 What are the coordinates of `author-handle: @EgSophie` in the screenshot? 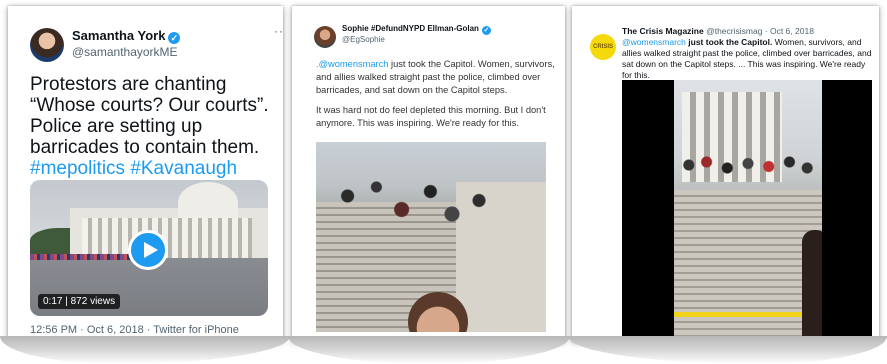 It's located at (363, 39).